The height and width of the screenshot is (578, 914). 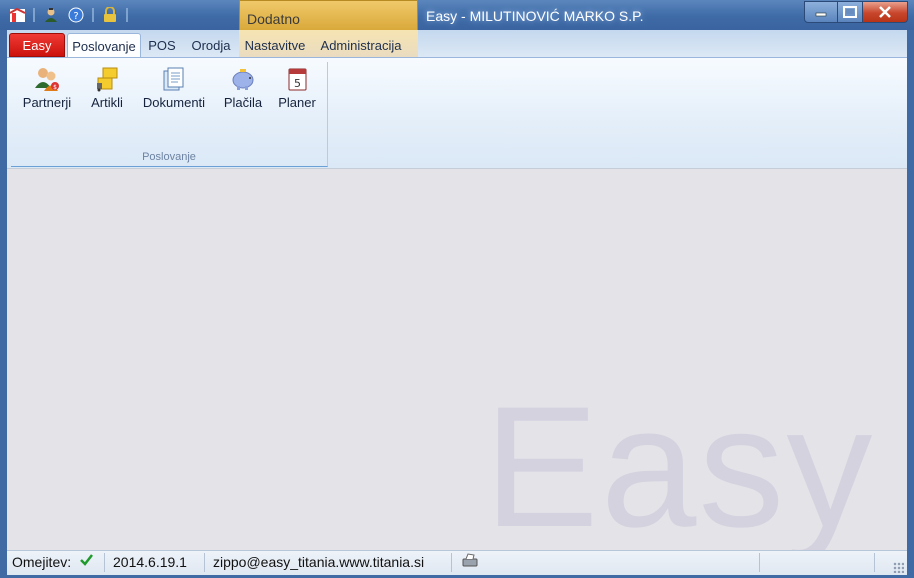 I want to click on tab-poslovanje: Poslovanje, so click(x=104, y=45).